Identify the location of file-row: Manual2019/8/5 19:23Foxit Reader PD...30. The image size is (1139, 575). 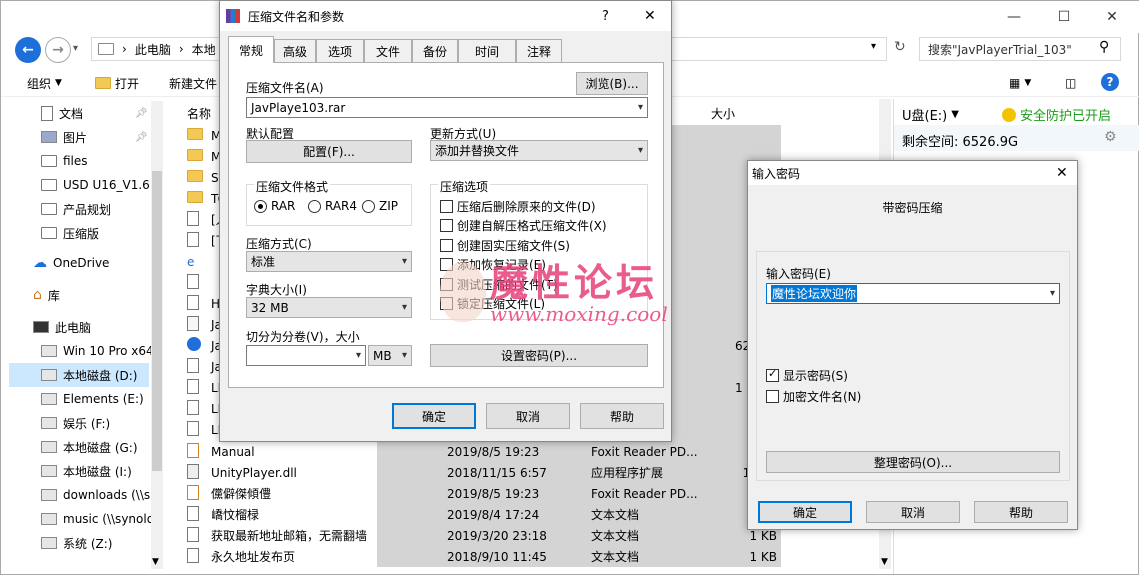
(481, 451).